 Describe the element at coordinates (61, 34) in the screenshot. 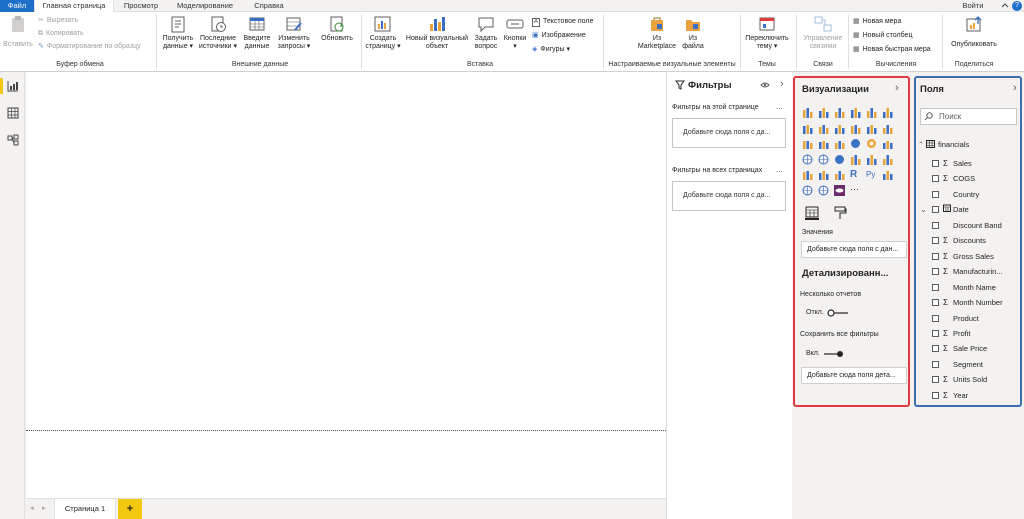

I see `copy-button: ⧉ Копировать` at that location.